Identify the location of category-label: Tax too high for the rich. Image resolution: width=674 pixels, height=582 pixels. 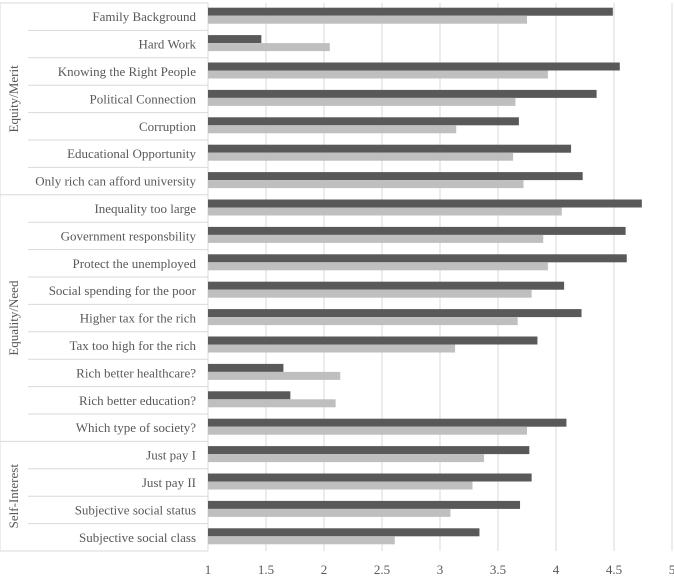
(132, 345).